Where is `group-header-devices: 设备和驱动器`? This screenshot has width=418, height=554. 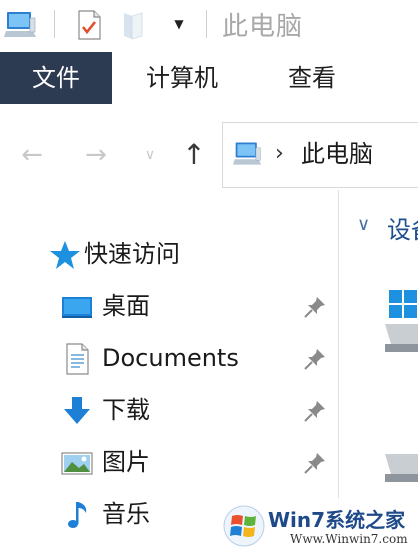
group-header-devices: 设备和驱动器 is located at coordinates (402, 227).